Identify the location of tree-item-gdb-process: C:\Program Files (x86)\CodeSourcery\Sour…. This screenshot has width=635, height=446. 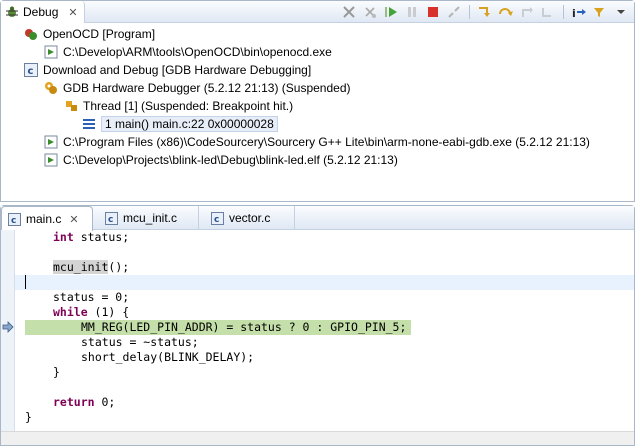
(316, 142).